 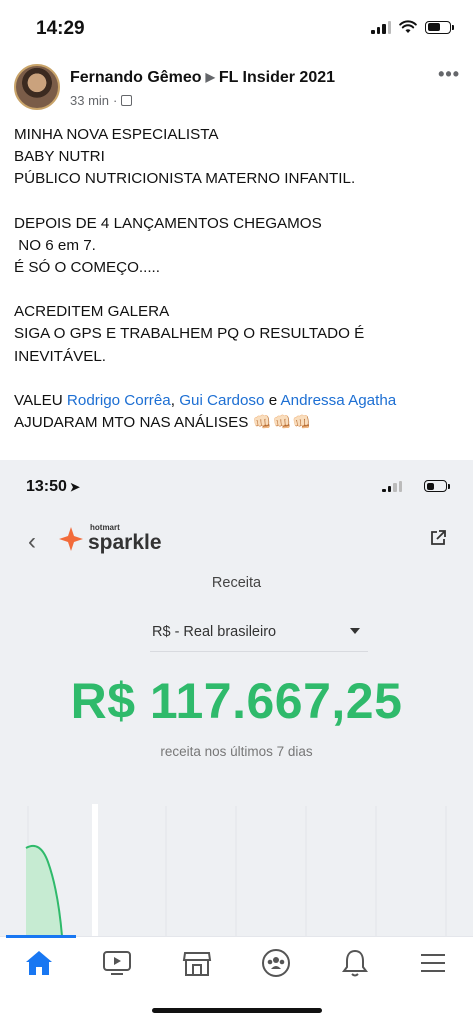 I want to click on image-battery-icon, so click(x=437, y=486).